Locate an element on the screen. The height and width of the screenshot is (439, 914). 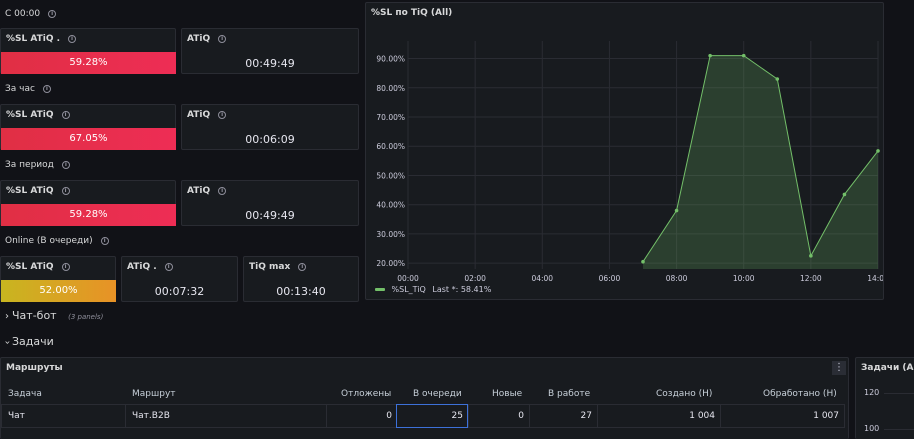
panel-menu-icon: ⋮ is located at coordinates (839, 368).